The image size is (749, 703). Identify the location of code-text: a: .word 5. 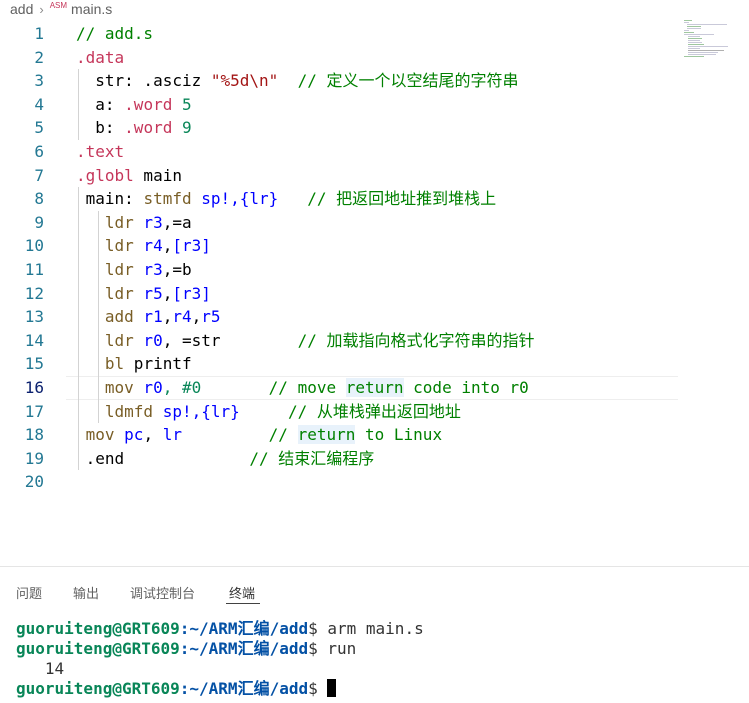
(134, 105).